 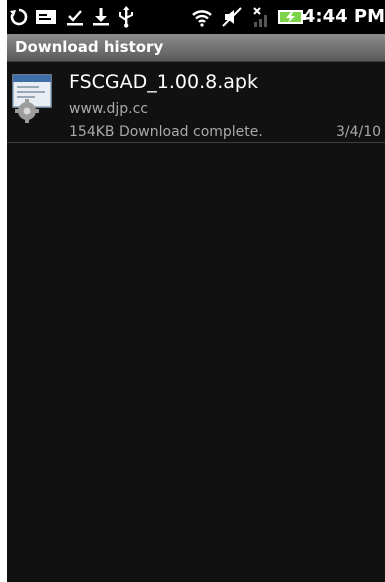 I want to click on no-signal-icon, so click(x=260, y=17).